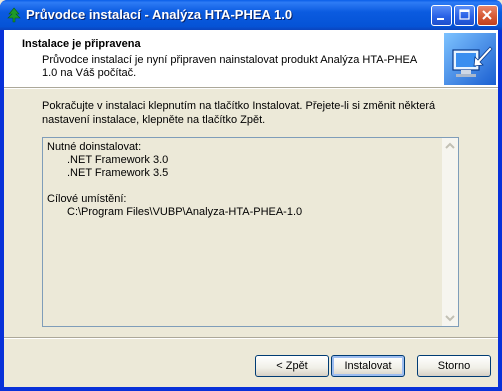 The image size is (502, 391). I want to click on cancel-button: Storno, so click(454, 366).